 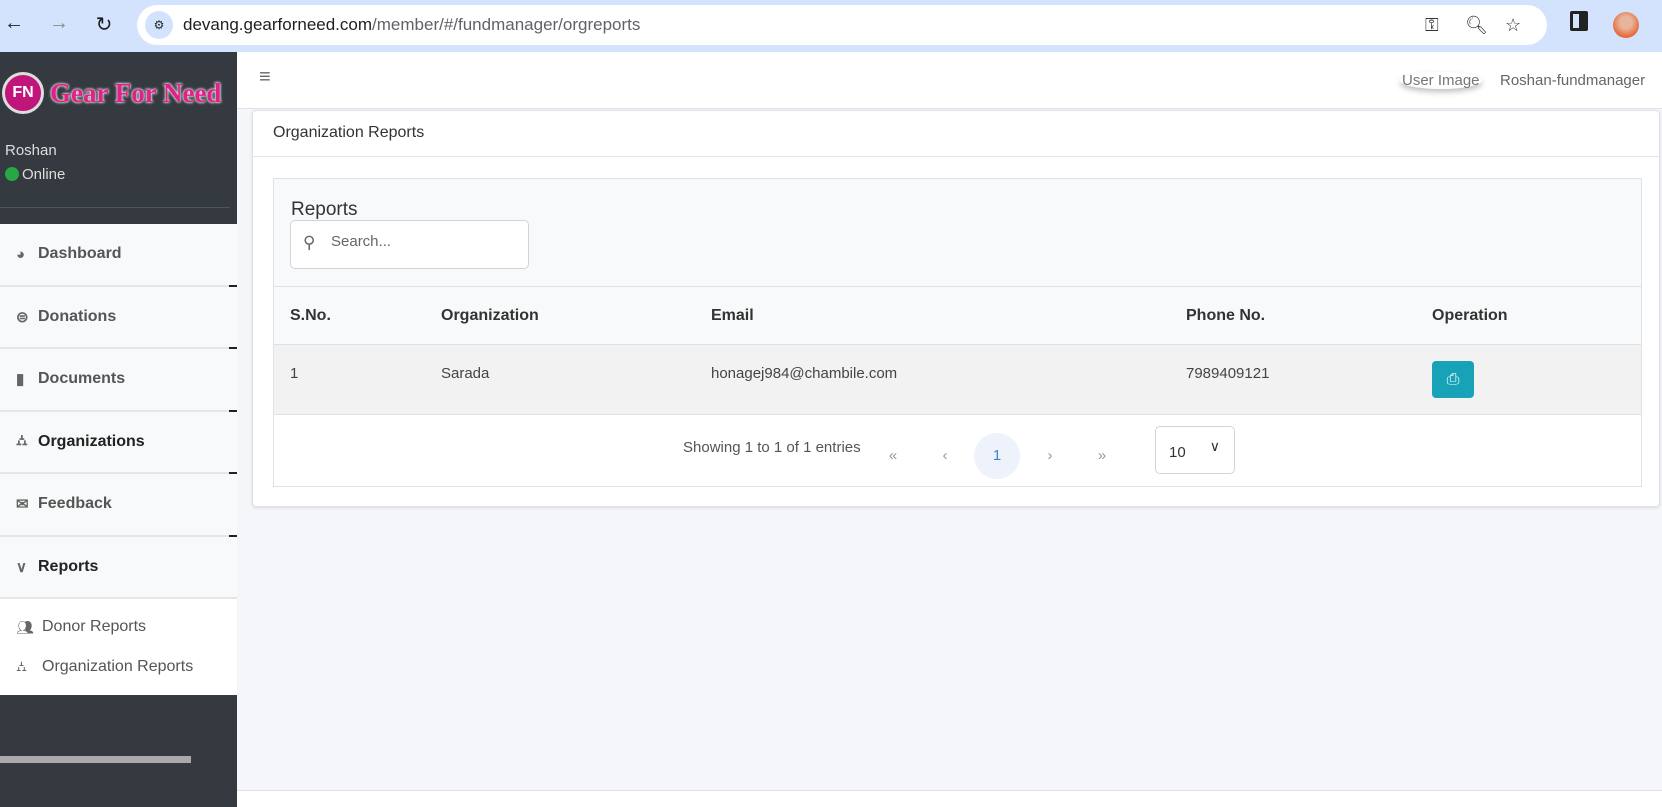 What do you see at coordinates (1432, 25) in the screenshot?
I see `key-icon: ⚿` at bounding box center [1432, 25].